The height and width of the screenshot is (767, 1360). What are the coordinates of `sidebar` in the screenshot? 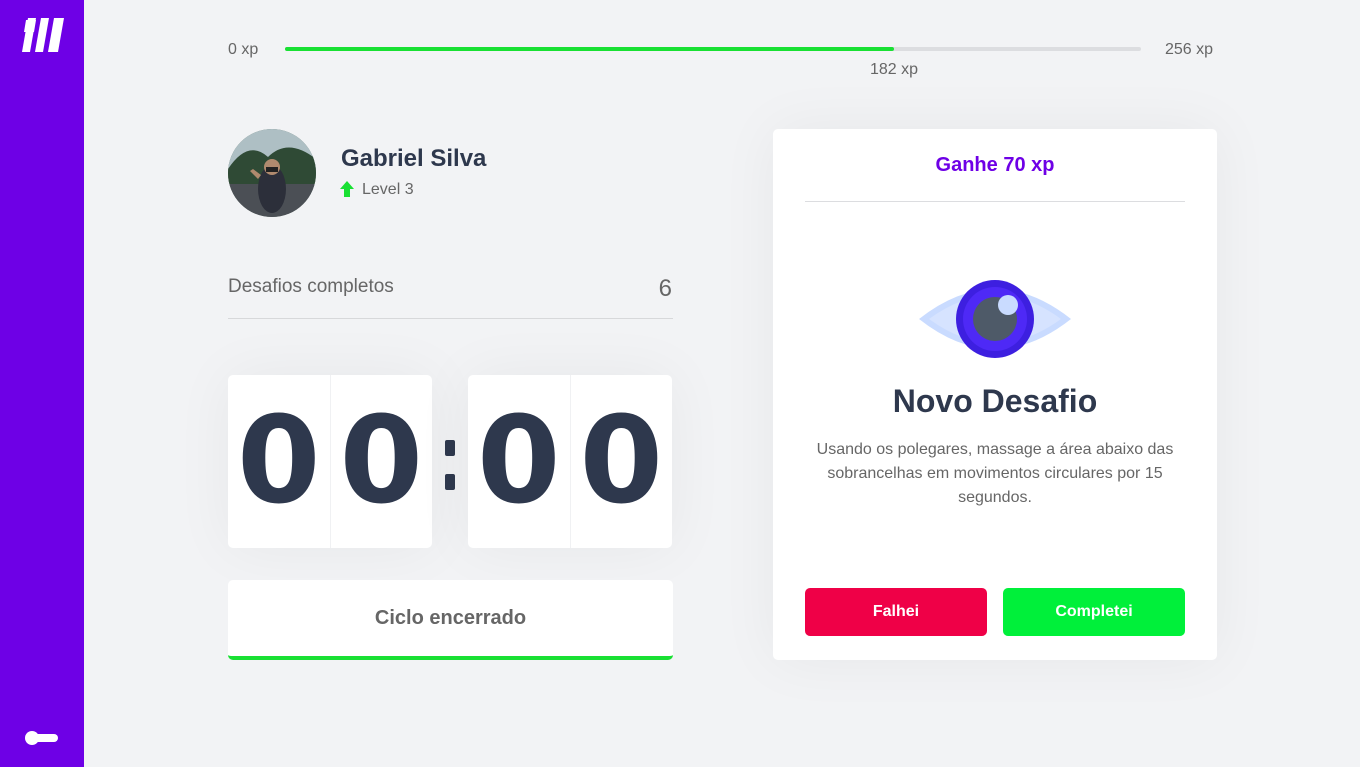 It's located at (42, 383).